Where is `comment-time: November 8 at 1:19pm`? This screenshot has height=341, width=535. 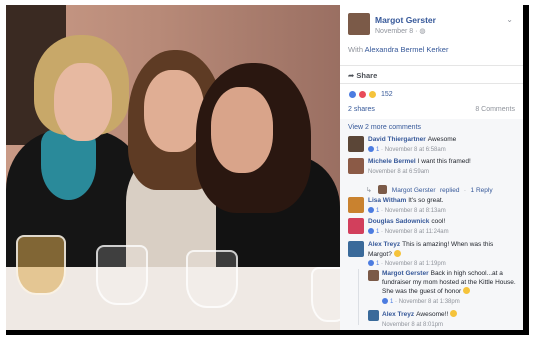 comment-time: November 8 at 1:19pm is located at coordinates (415, 264).